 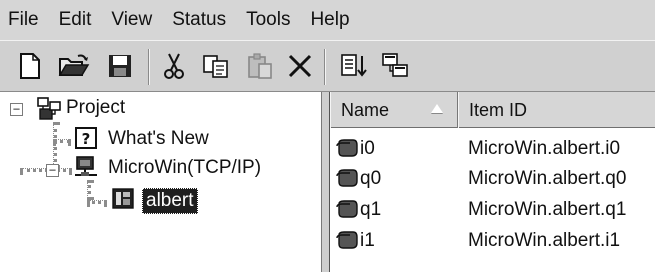 I want to click on menu-tools: Tools, so click(x=268, y=20).